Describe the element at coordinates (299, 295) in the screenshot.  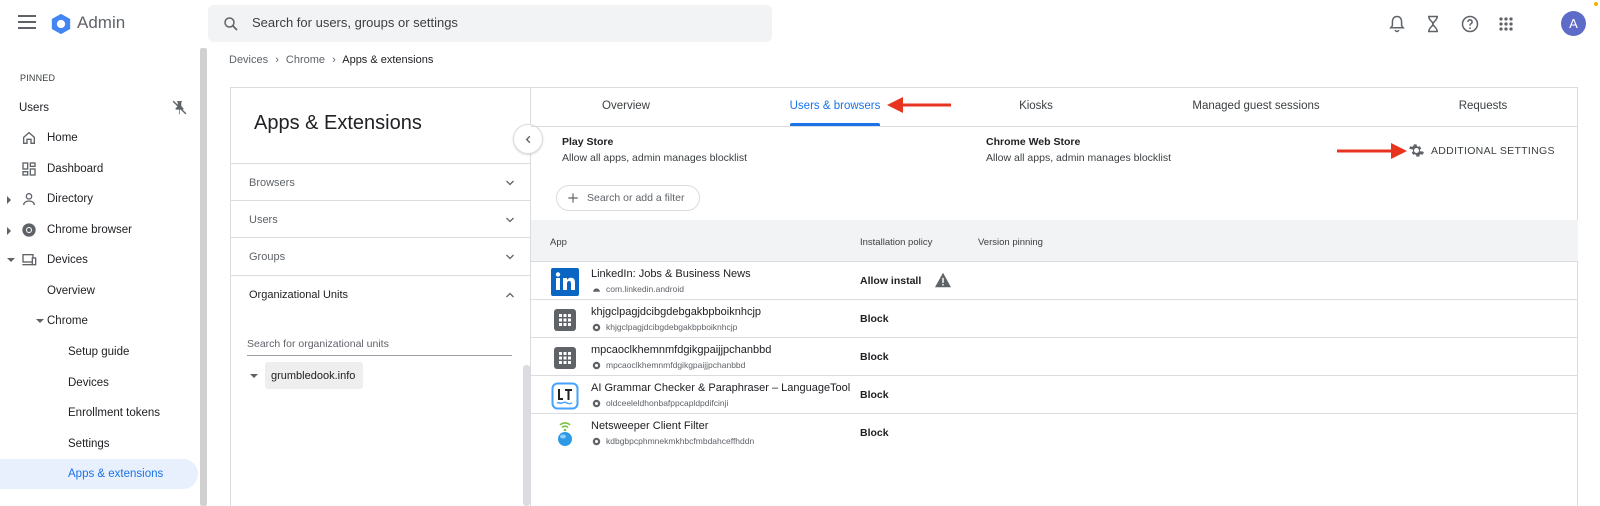
I see `section-label: Organizational Units` at that location.